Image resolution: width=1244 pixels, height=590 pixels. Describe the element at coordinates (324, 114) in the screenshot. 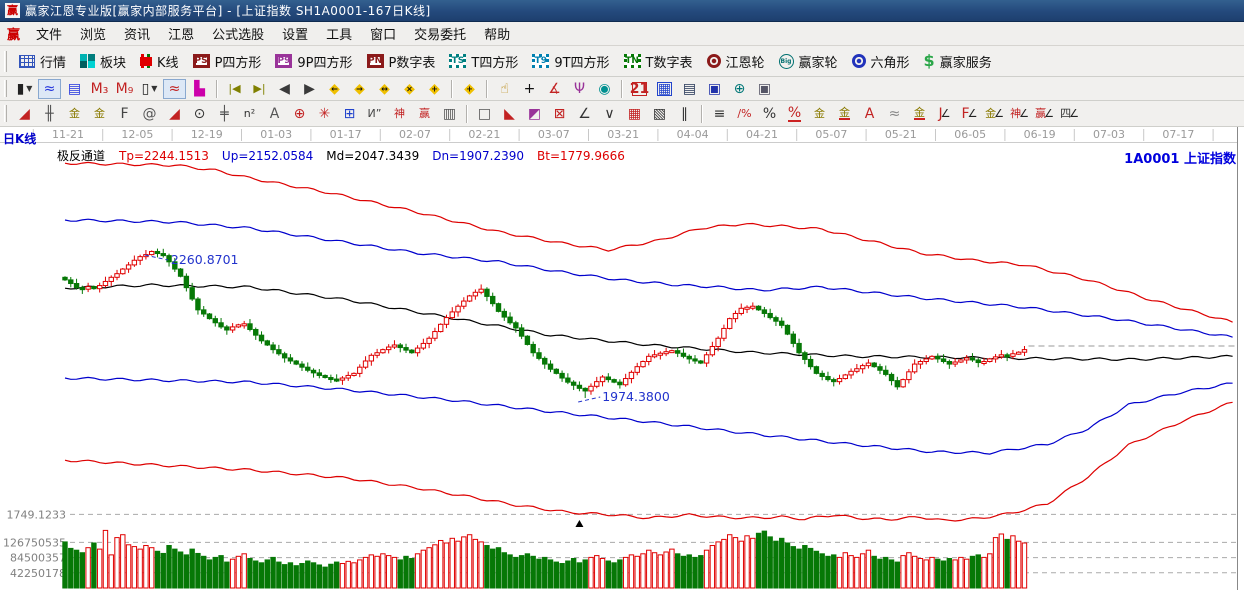

I see `draw-gann-web-red: ✳` at that location.